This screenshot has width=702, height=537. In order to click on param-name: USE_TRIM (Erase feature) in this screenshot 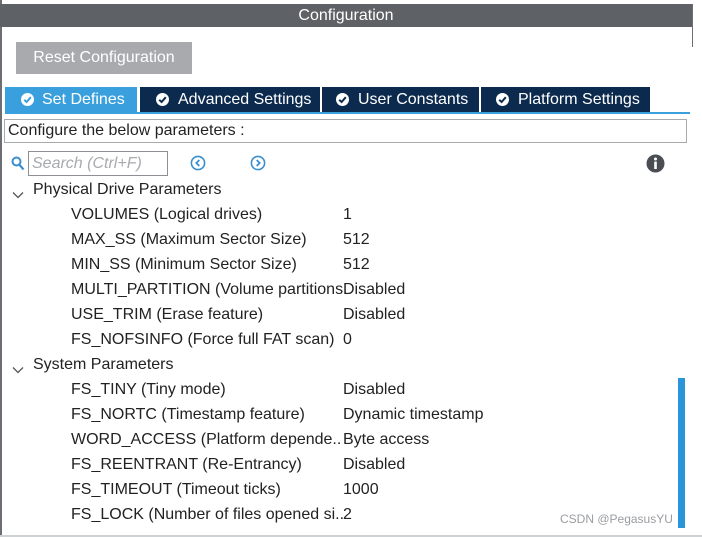, I will do `click(167, 315)`.